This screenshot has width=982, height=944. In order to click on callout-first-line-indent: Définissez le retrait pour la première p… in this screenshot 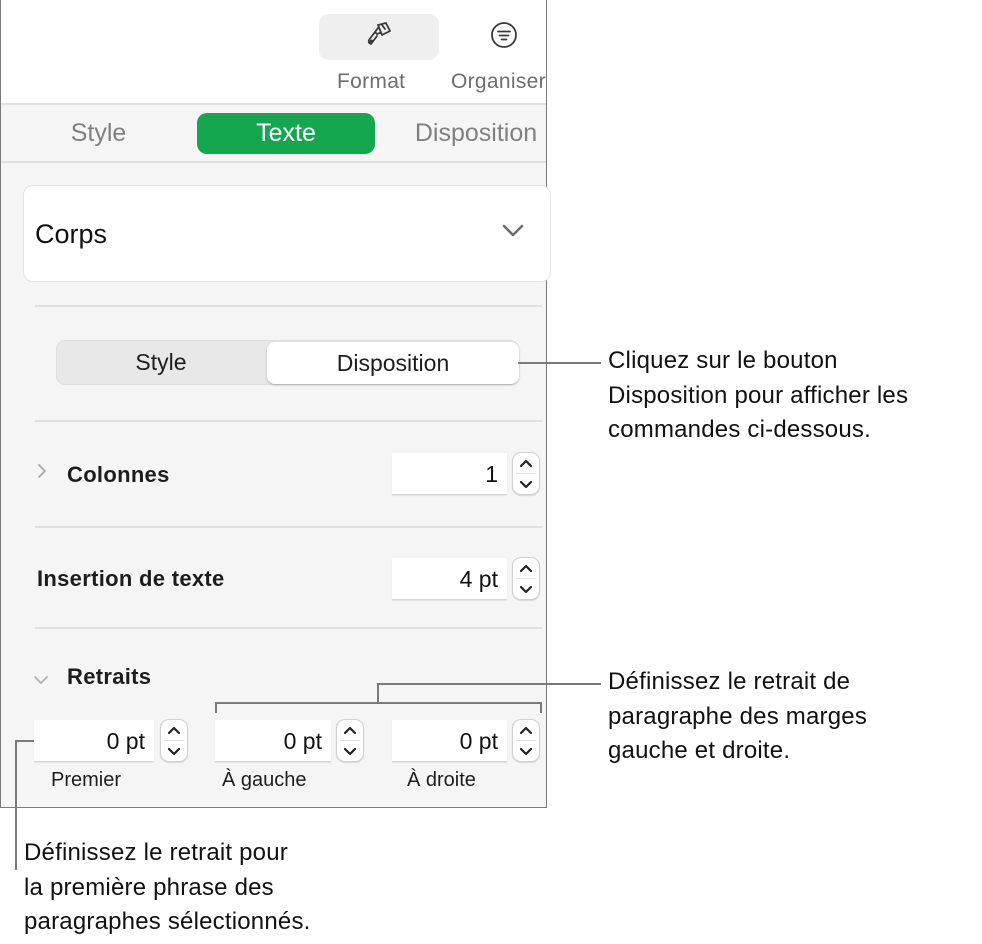, I will do `click(167, 888)`.